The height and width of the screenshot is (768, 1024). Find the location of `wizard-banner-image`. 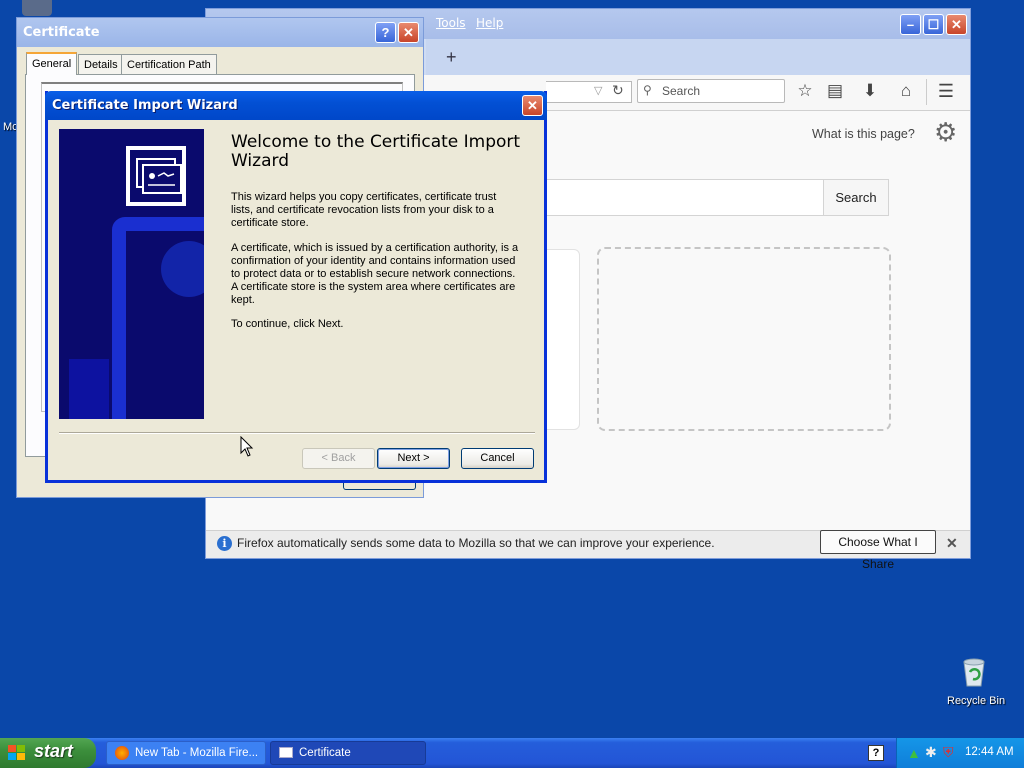

wizard-banner-image is located at coordinates (131, 274).